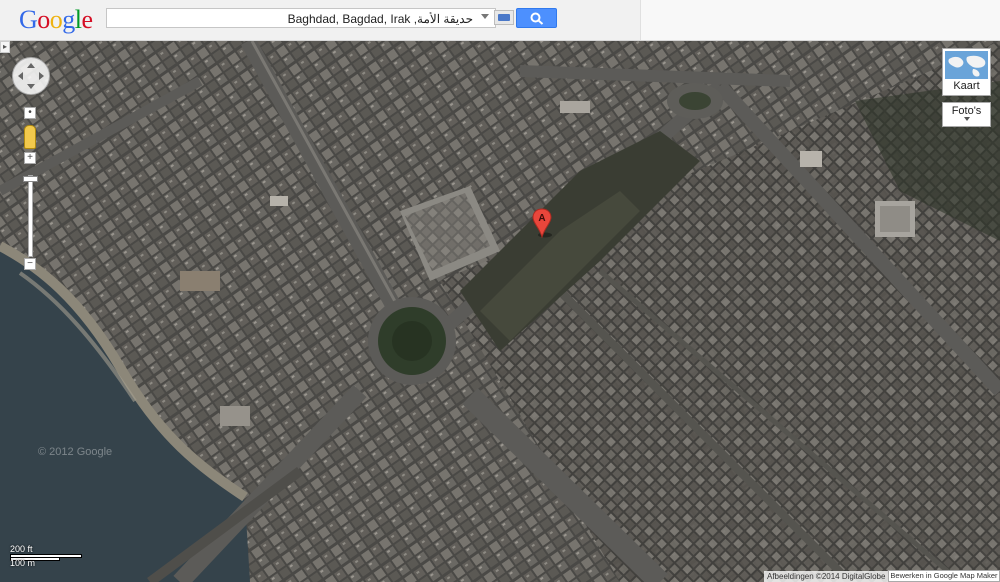  Describe the element at coordinates (485, 16) in the screenshot. I see `search-history-dropdown-icon` at that location.